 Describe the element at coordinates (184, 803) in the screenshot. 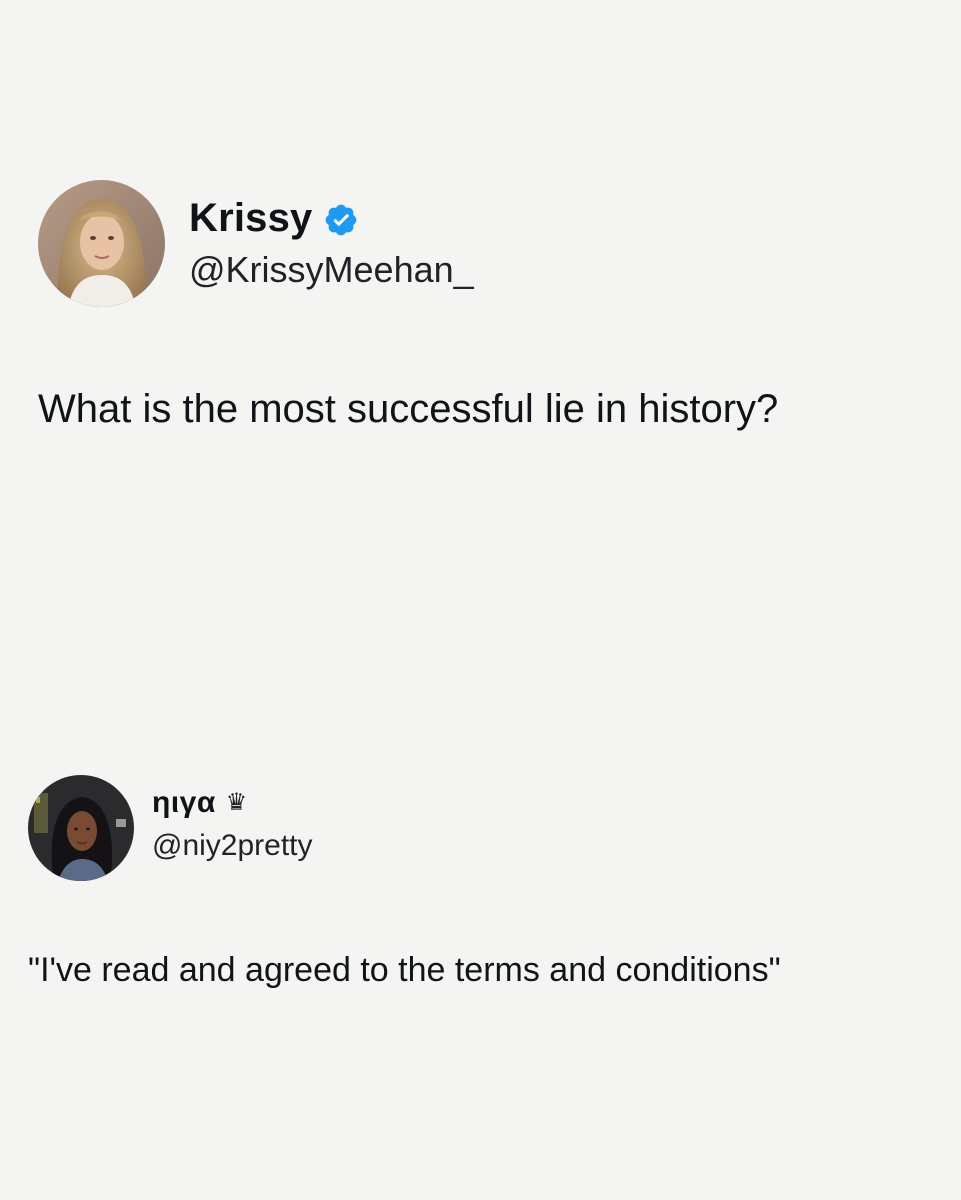

I see `display-name: ηιγα` at that location.